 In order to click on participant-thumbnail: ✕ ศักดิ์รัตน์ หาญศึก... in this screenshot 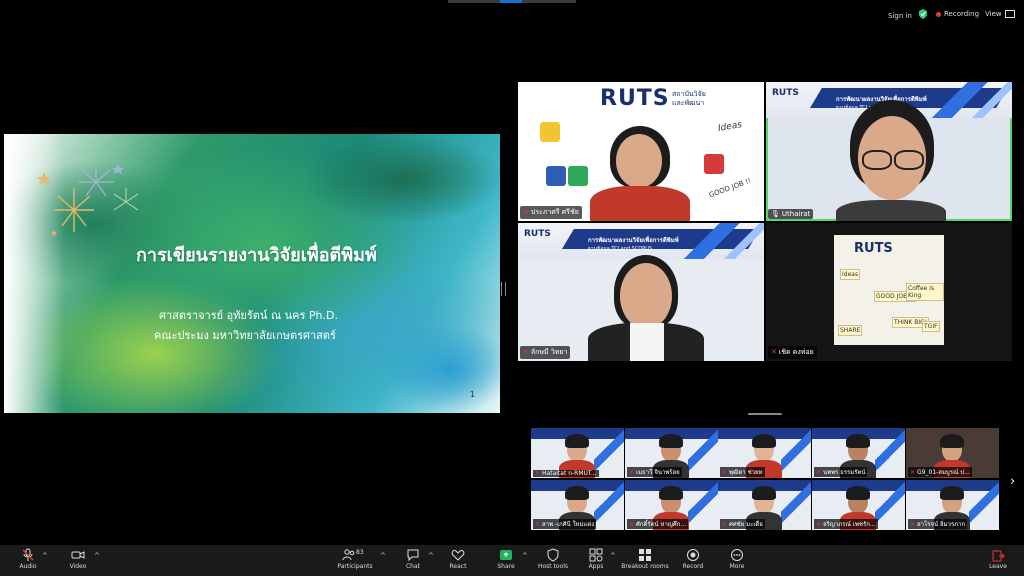, I will do `click(671, 505)`.